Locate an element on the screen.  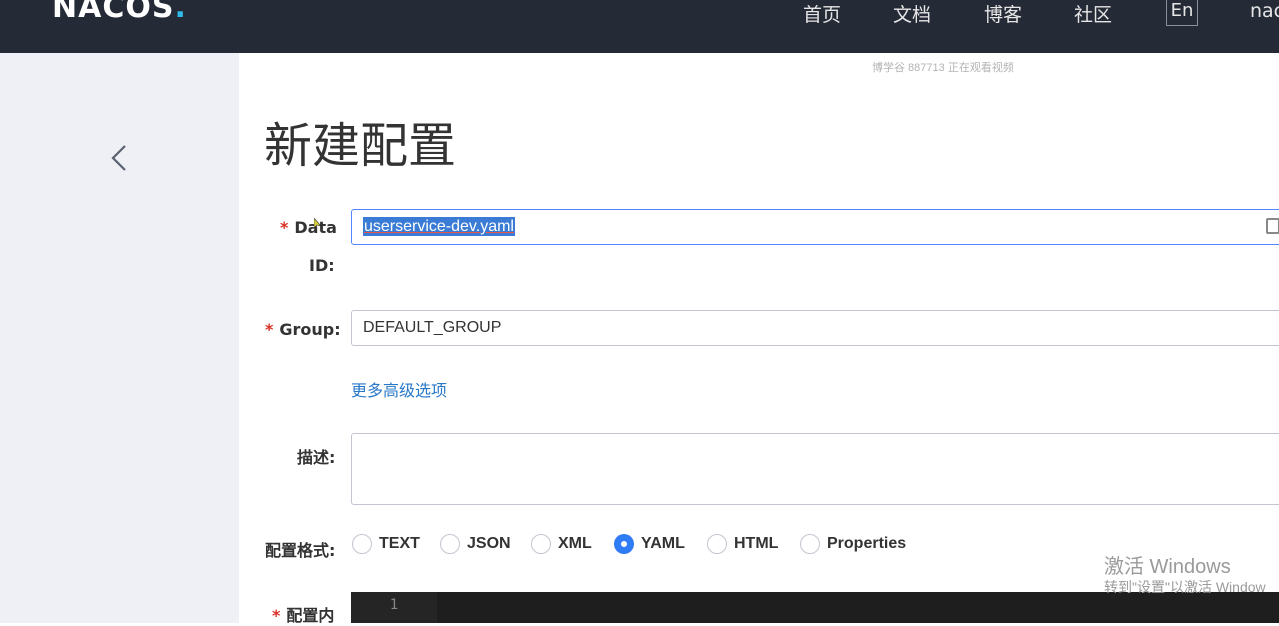
format-label: 配置格式: is located at coordinates (300, 550).